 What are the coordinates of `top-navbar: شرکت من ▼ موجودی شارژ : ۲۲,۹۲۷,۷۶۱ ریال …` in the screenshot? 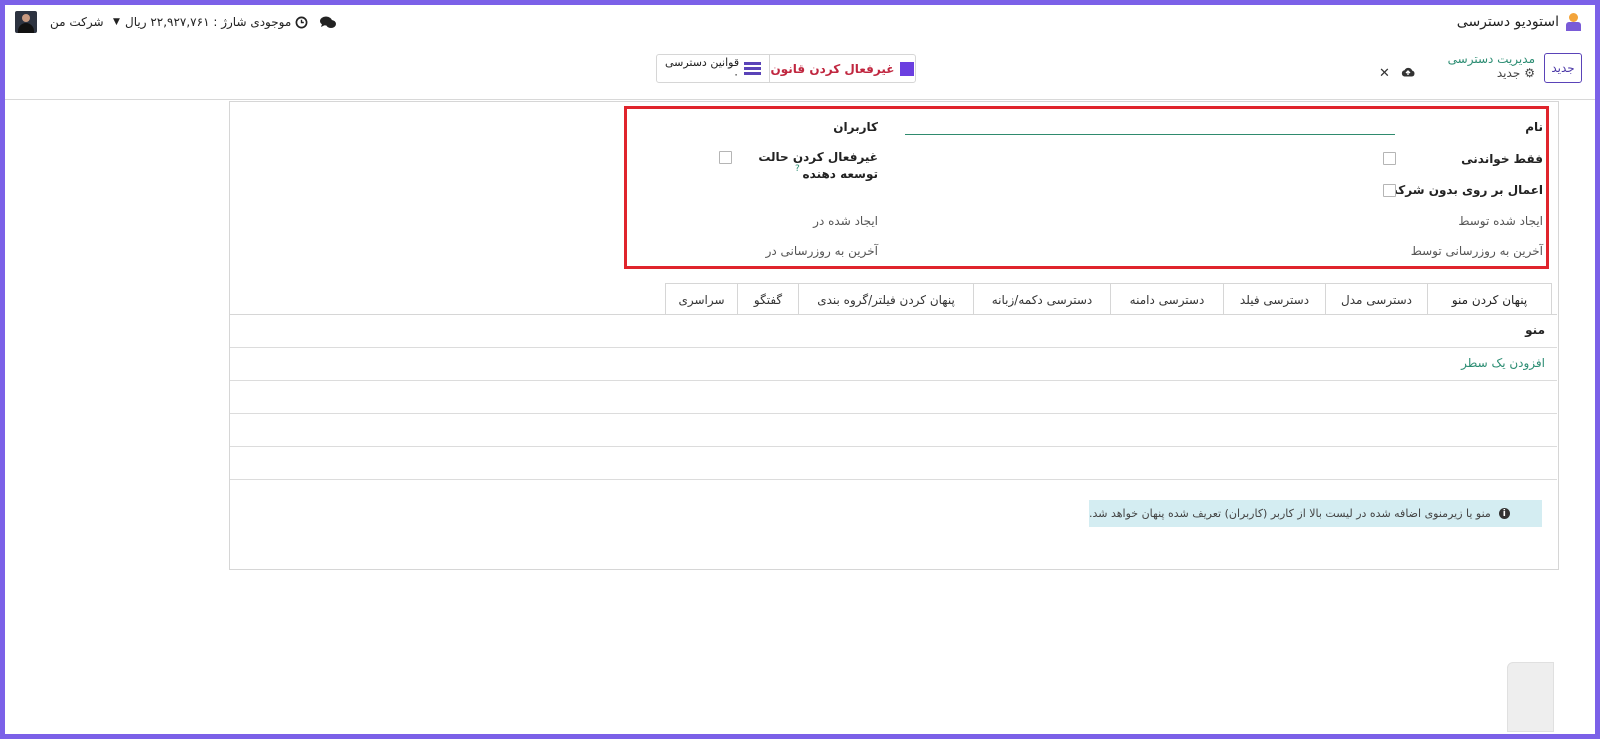 It's located at (800, 22).